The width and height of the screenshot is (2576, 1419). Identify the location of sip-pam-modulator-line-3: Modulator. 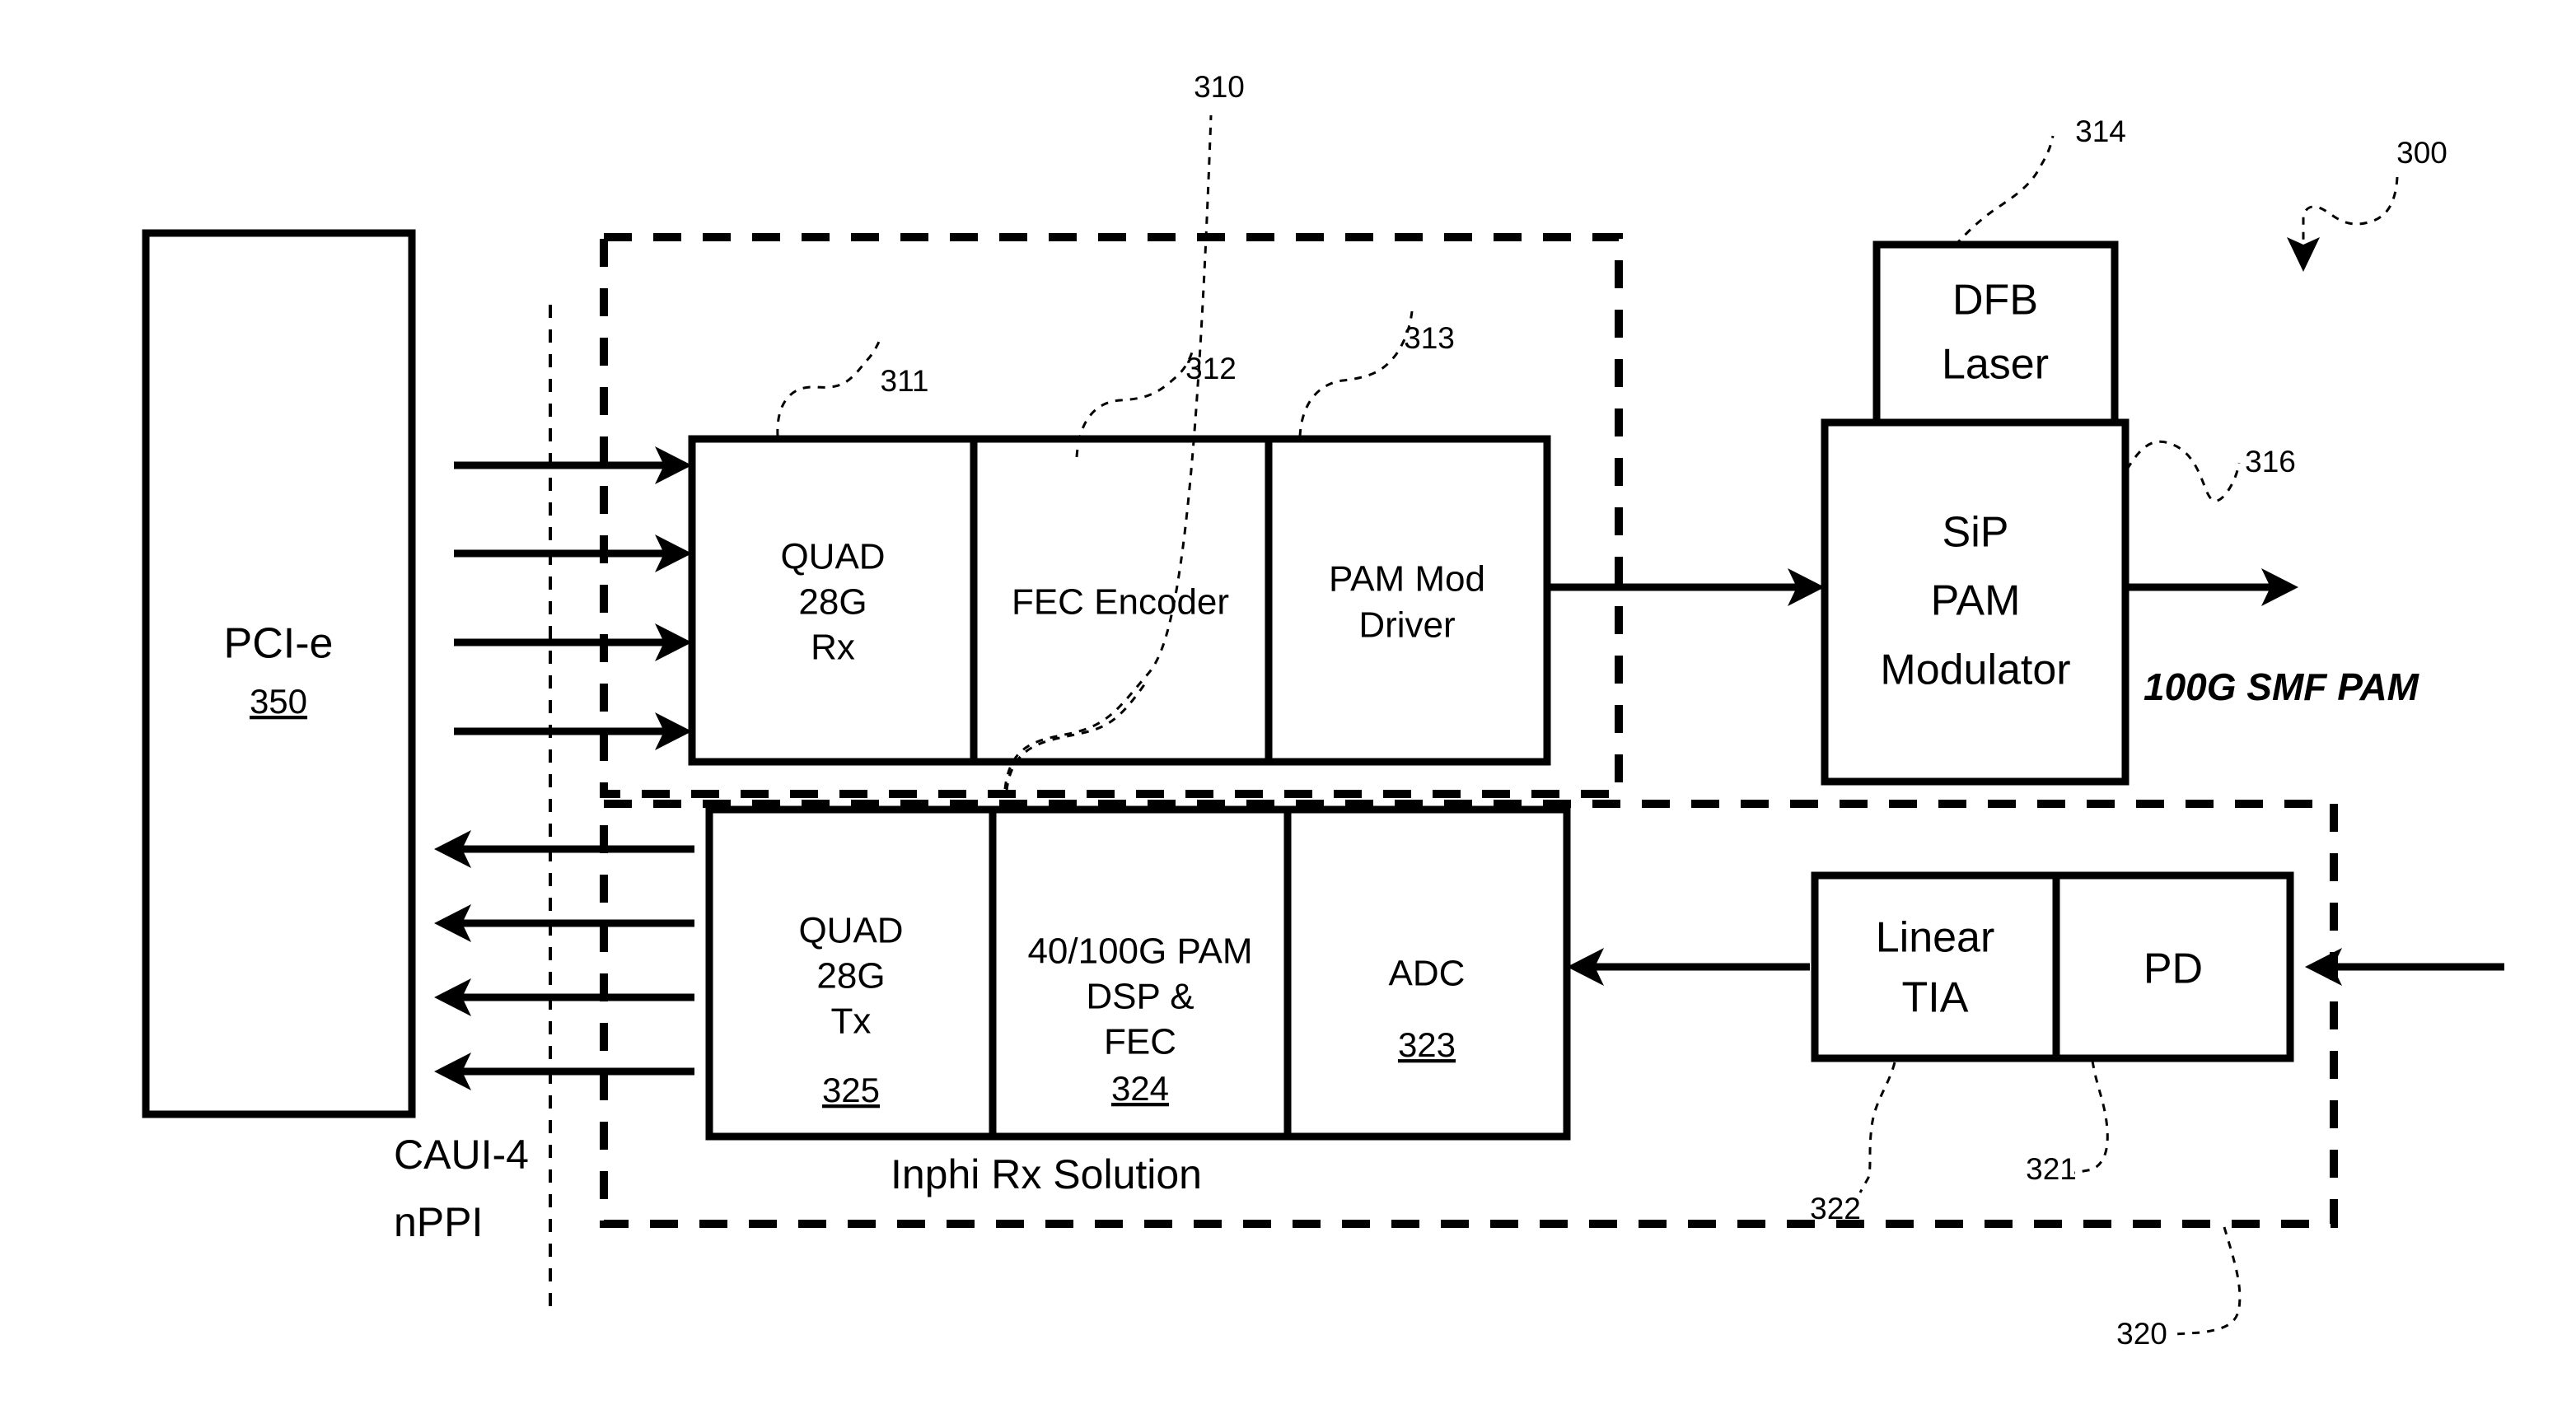
(1975, 670).